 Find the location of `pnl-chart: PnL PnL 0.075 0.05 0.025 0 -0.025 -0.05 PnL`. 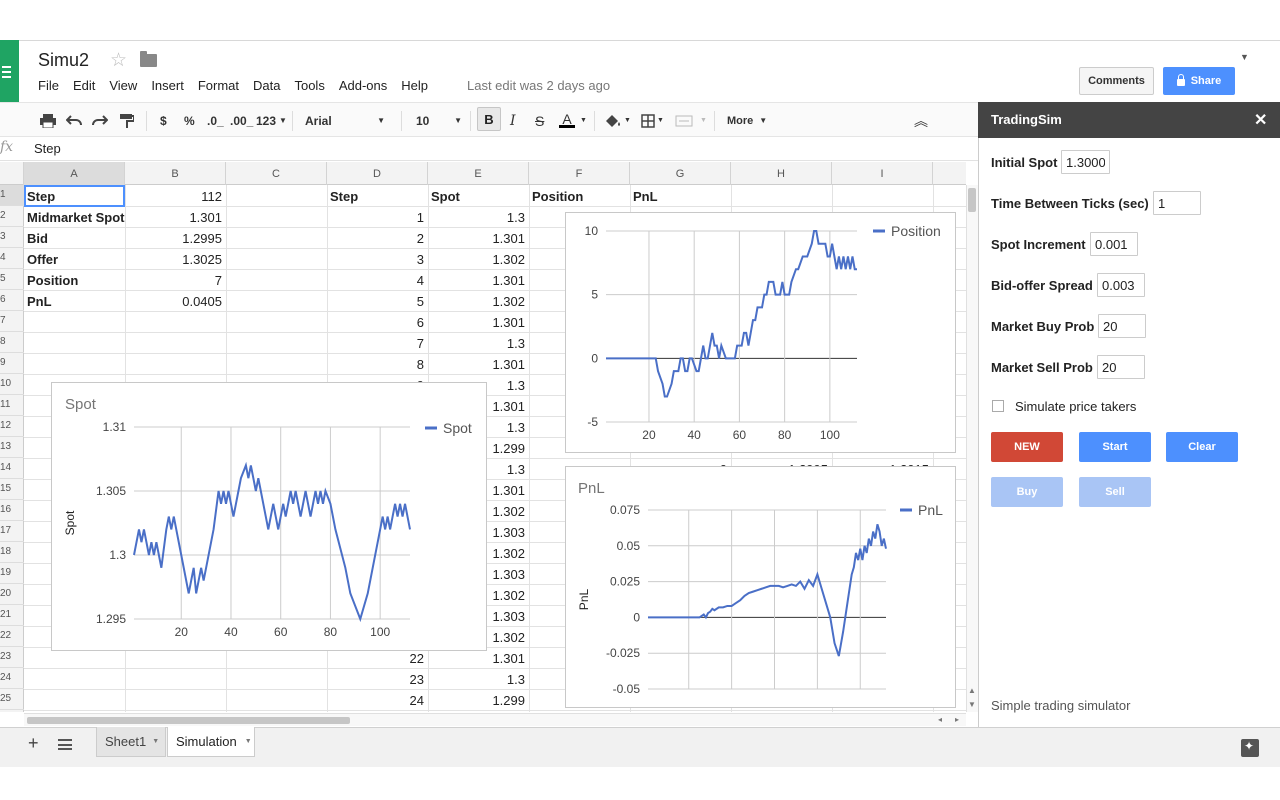

pnl-chart: PnL PnL 0.075 0.05 0.025 0 -0.025 -0.05 PnL is located at coordinates (760, 587).